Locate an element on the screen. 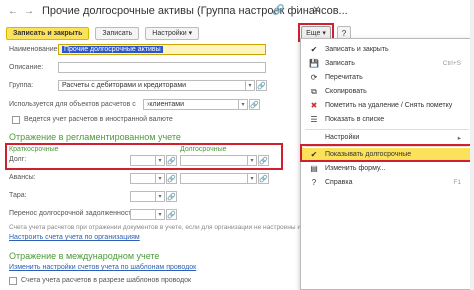 The image size is (474, 290). chevron-right-icon: ▸ is located at coordinates (459, 138).